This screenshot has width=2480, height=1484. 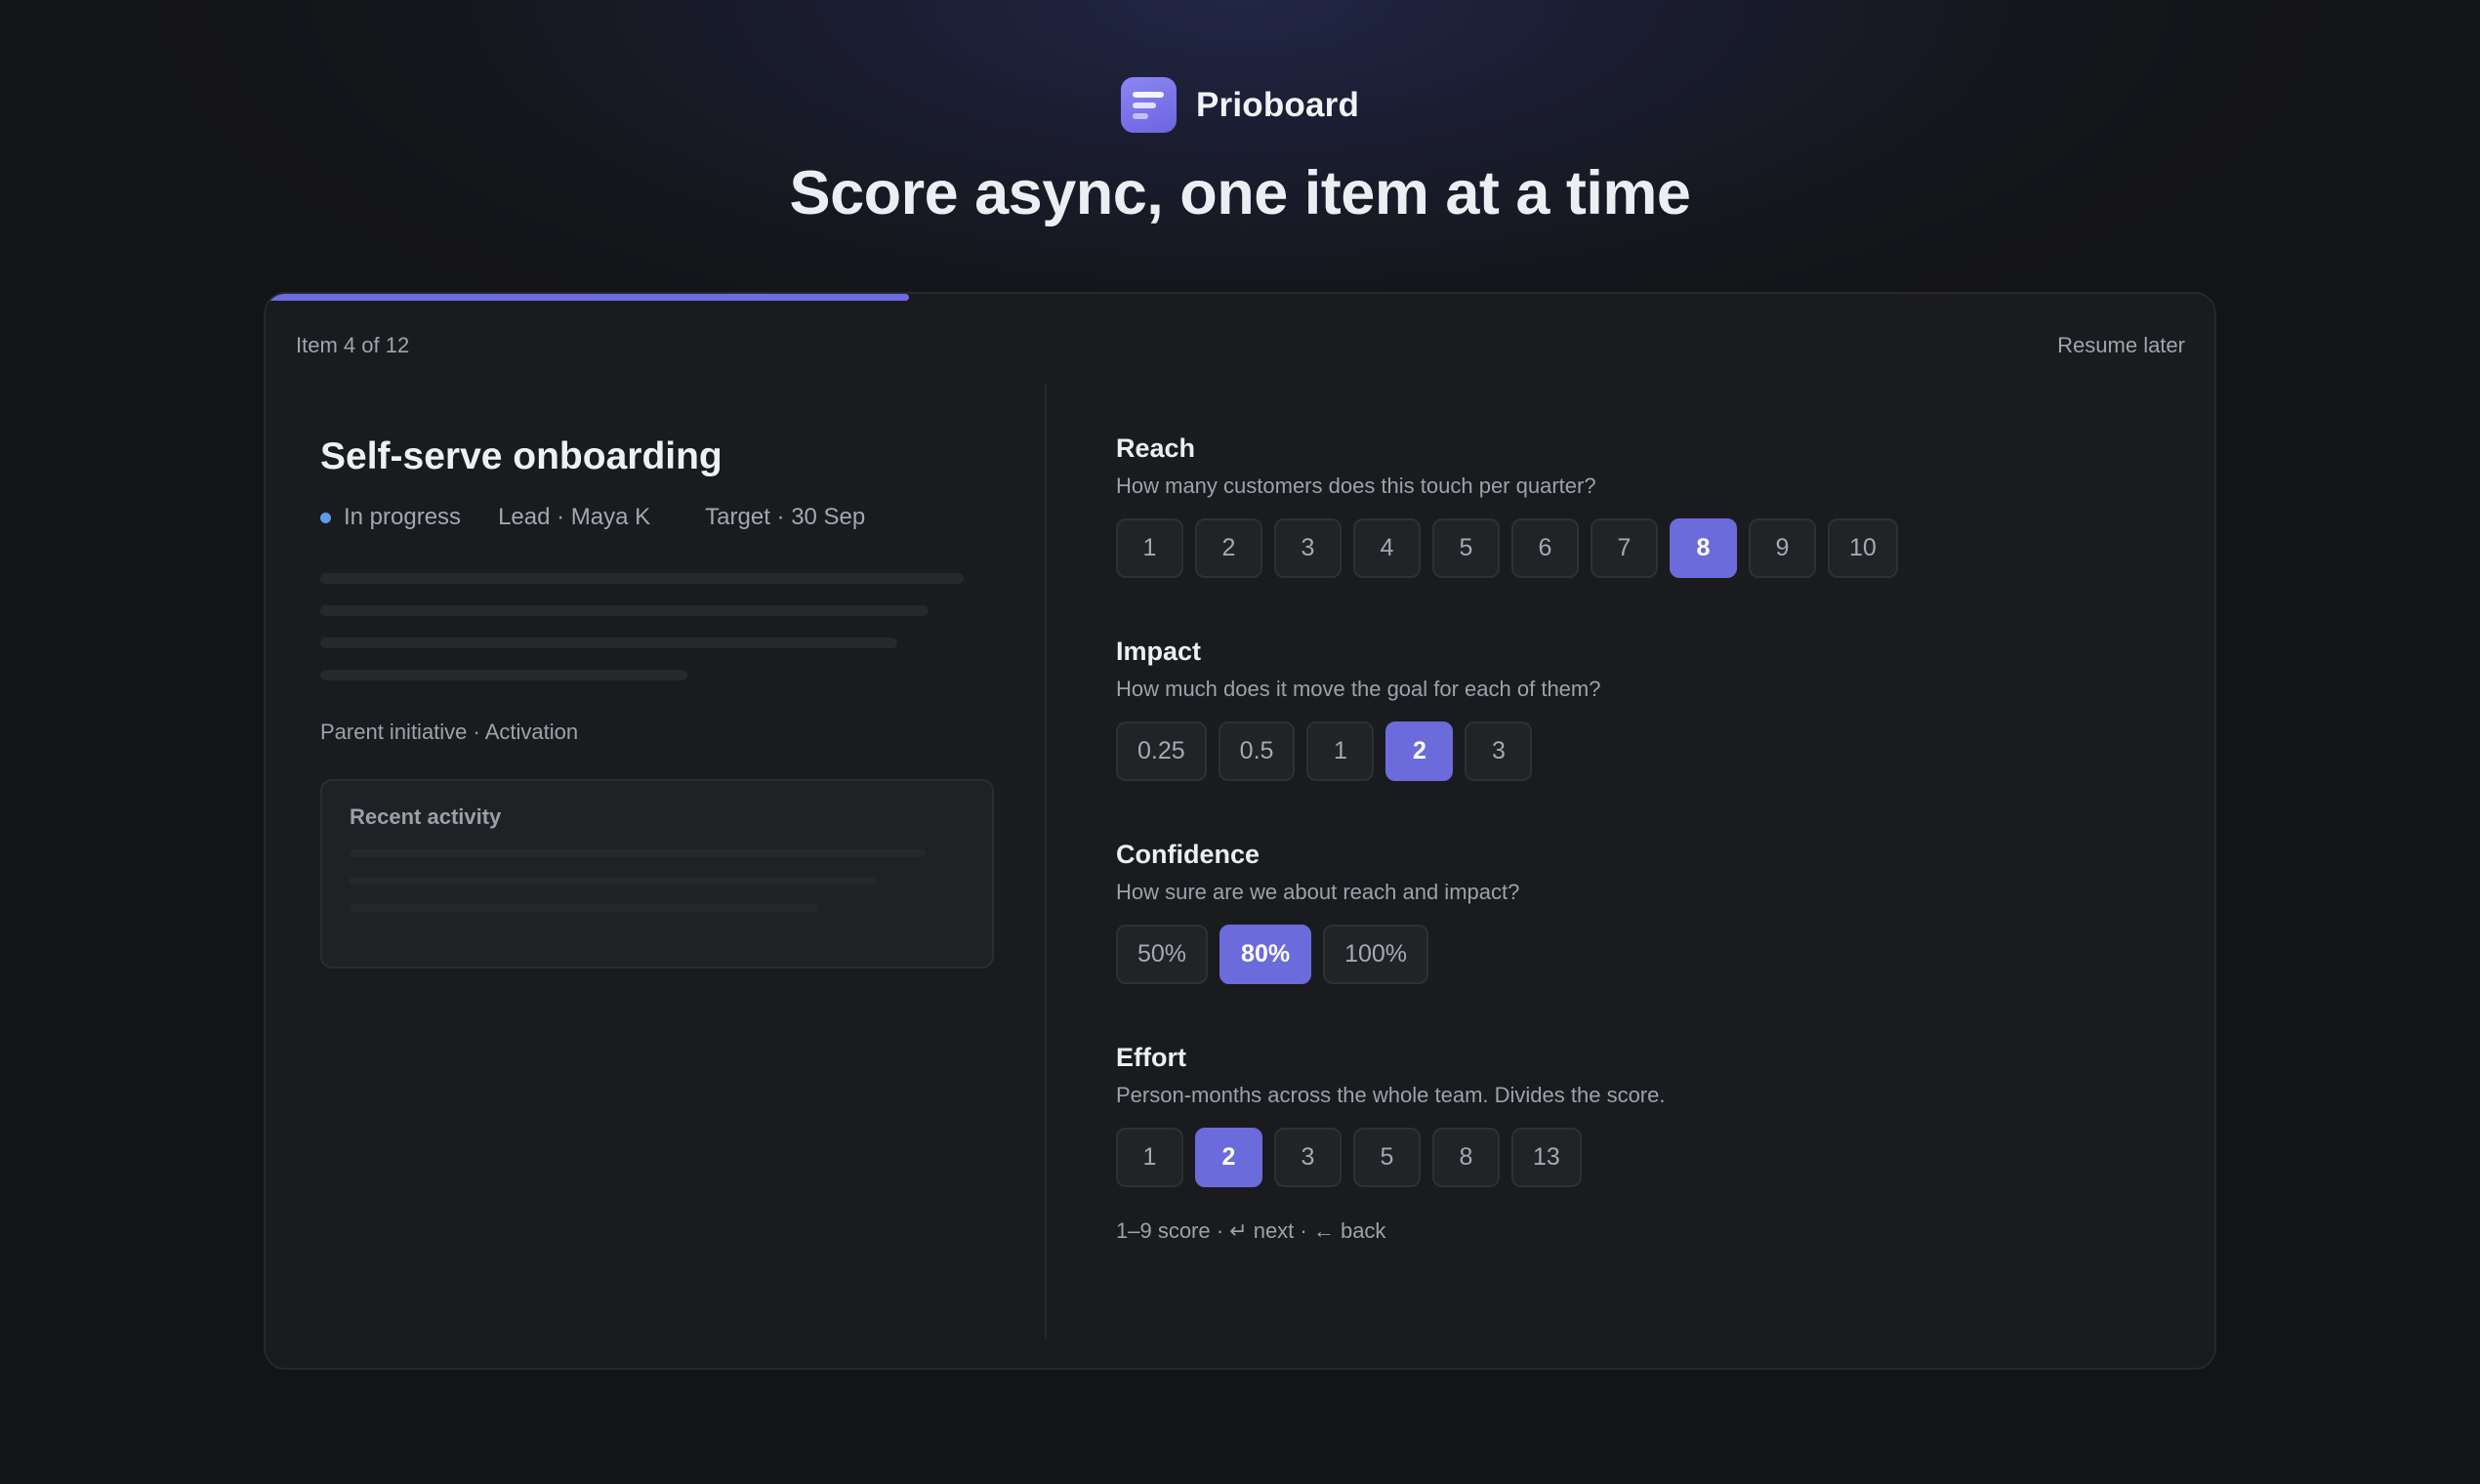 I want to click on reach-options: 1 2 3 4 5 6 7 8 9 10, so click(x=1643, y=548).